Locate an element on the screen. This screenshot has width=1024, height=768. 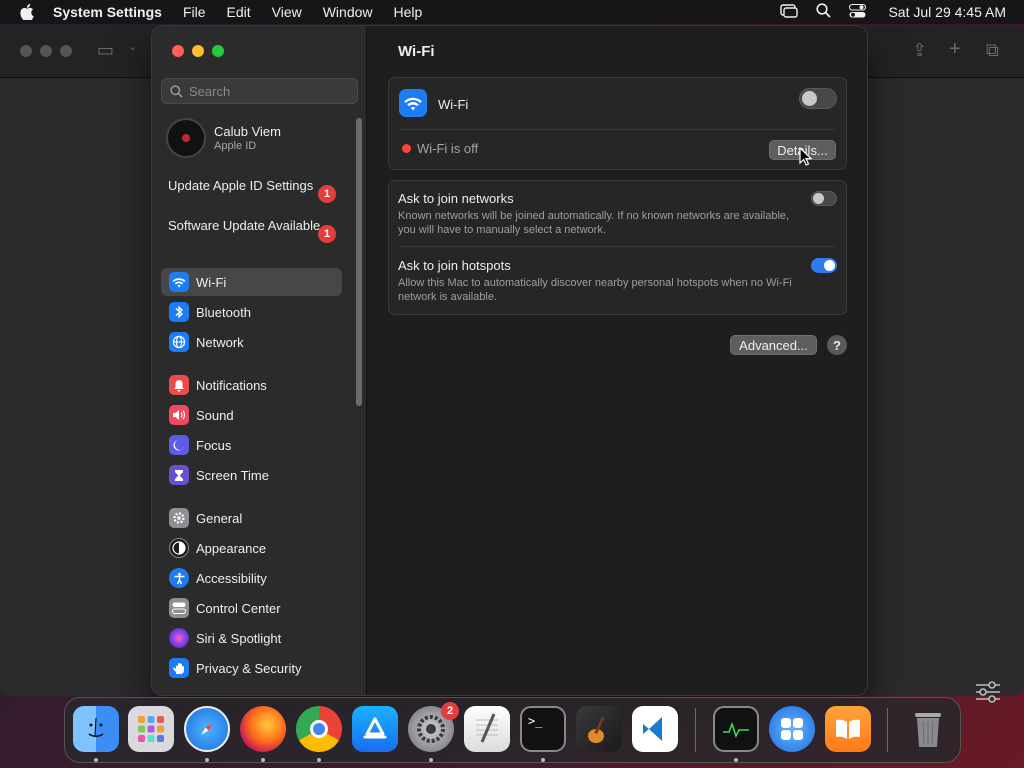
hourglass-icon is located at coordinates (179, 475).